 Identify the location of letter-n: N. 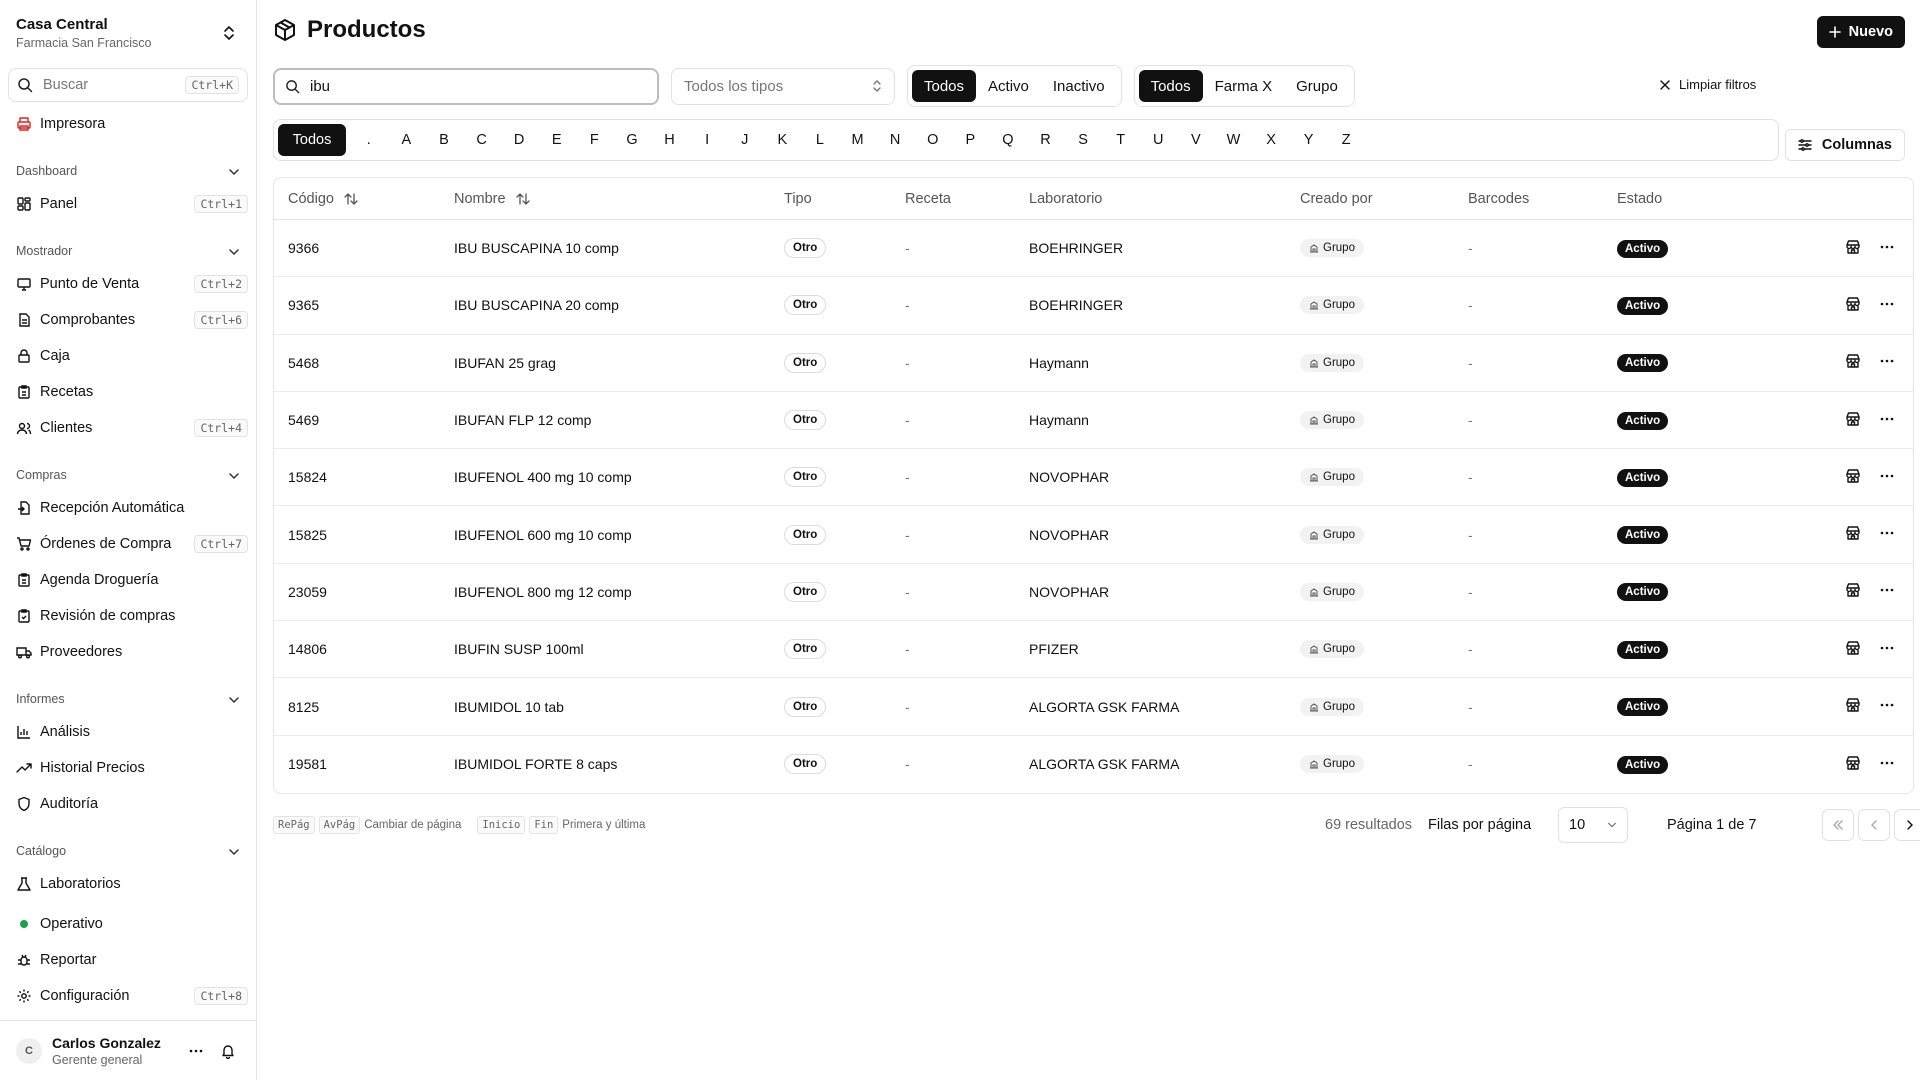
(895, 140).